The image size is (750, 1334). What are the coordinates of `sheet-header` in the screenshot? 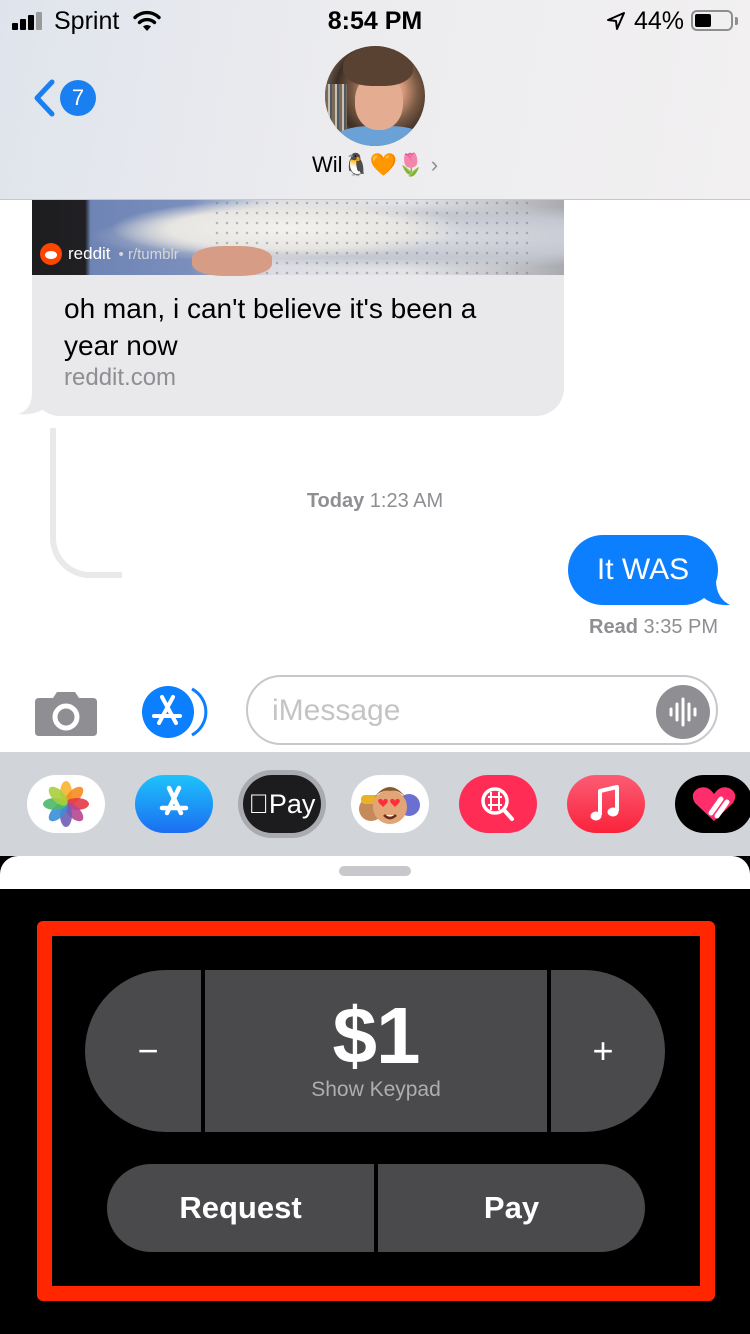 It's located at (375, 873).